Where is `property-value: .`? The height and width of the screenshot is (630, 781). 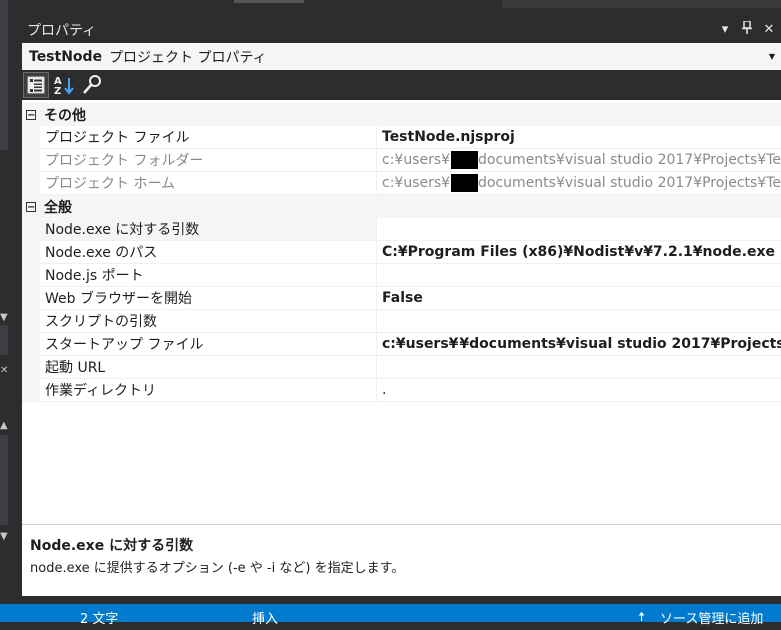 property-value: . is located at coordinates (579, 390).